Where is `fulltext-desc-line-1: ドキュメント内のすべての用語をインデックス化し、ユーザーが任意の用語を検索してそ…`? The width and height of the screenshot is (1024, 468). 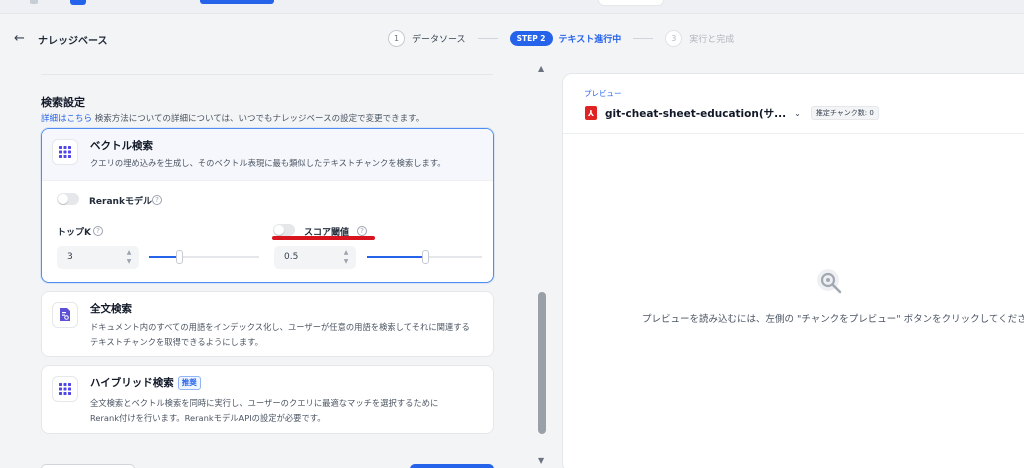 fulltext-desc-line-1: ドキュメント内のすべての用語をインデックス化し、ユーザーが任意の用語を検索してそ… is located at coordinates (280, 327).